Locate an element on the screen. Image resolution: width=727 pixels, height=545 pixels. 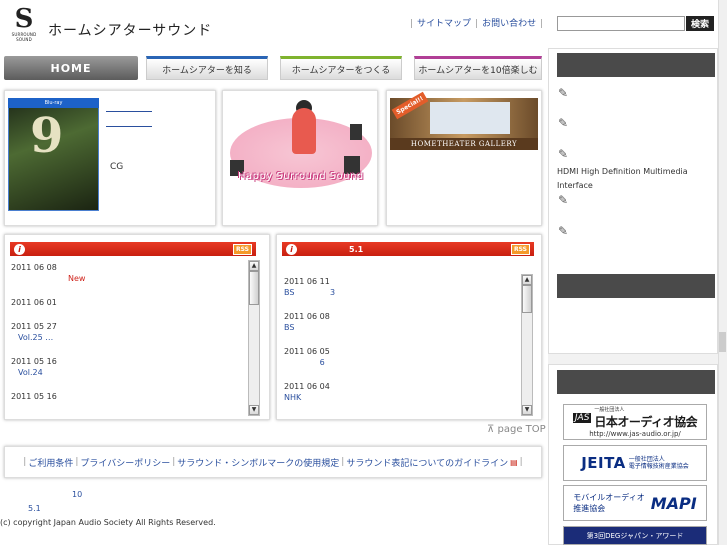
jas-logo-icon: JAS is located at coordinates (582, 418).